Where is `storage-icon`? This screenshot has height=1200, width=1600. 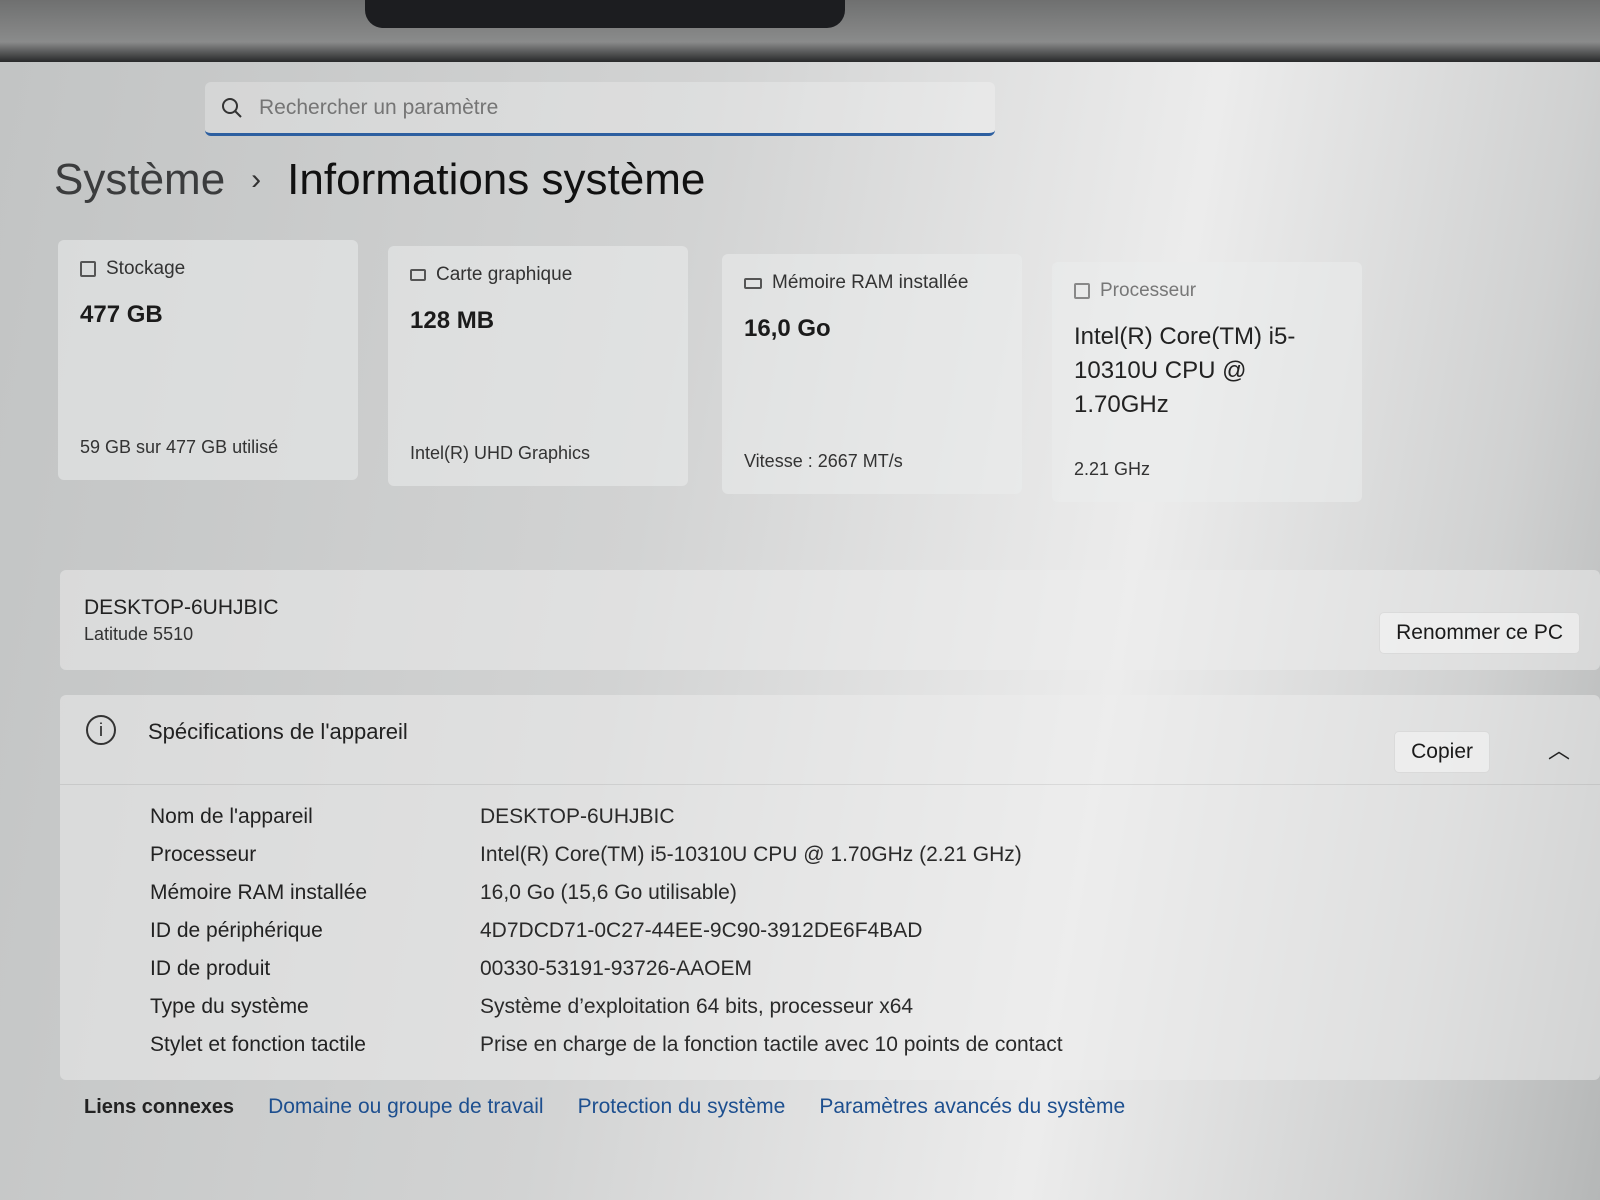 storage-icon is located at coordinates (88, 269).